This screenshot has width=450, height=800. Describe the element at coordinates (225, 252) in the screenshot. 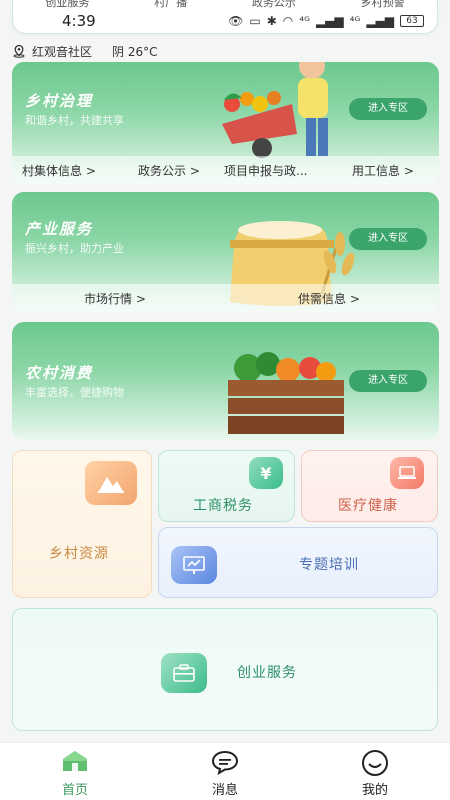

I see `industry-service-banner: 产业服务 振兴乡村，助力产业 进入专区 市场行情 > 供需信息 >` at that location.